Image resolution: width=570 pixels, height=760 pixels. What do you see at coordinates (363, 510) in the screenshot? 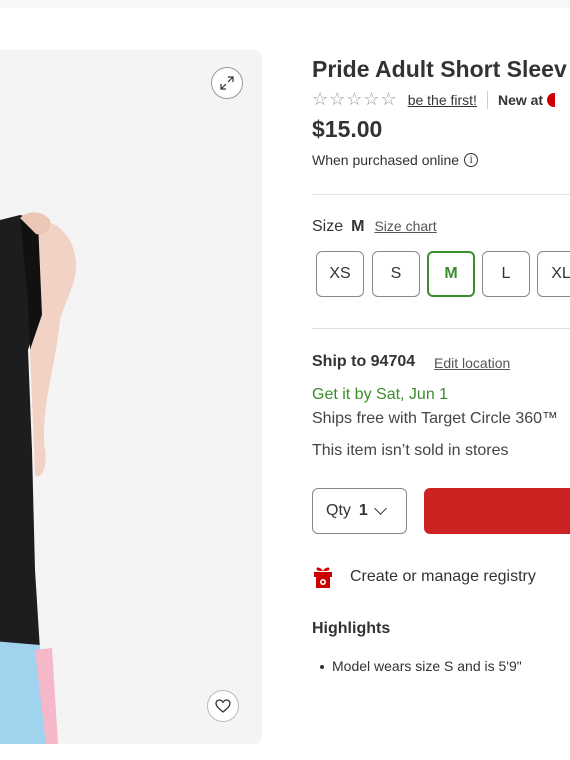
I see `qty-value: 1` at bounding box center [363, 510].